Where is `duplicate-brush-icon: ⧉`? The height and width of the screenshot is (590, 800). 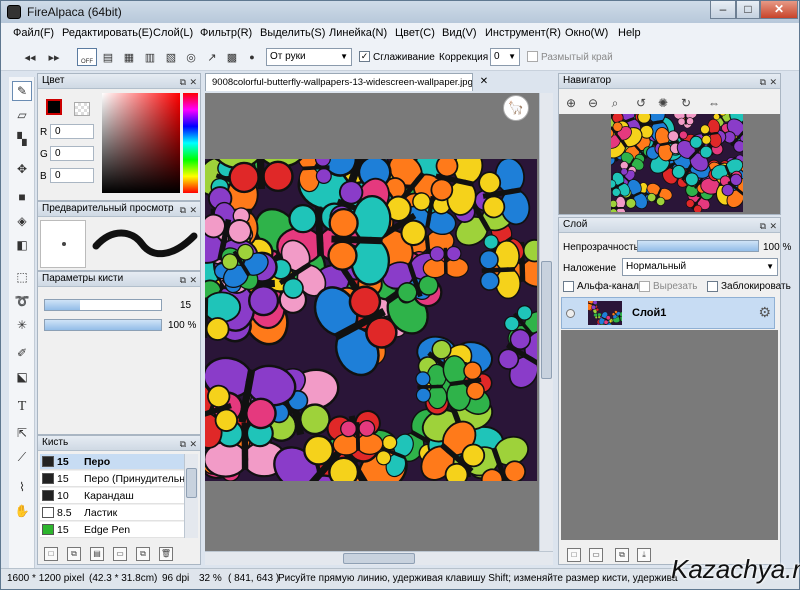
duplicate-brush-icon: ⧉ is located at coordinates (74, 554).